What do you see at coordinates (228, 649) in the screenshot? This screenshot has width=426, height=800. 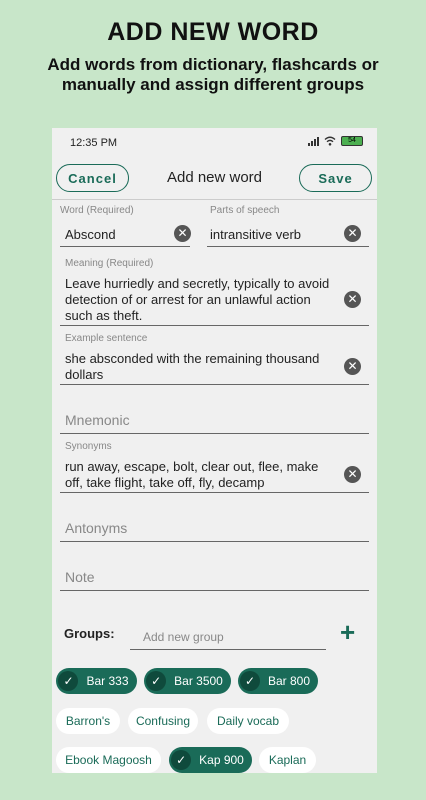 I see `add-group-underline` at bounding box center [228, 649].